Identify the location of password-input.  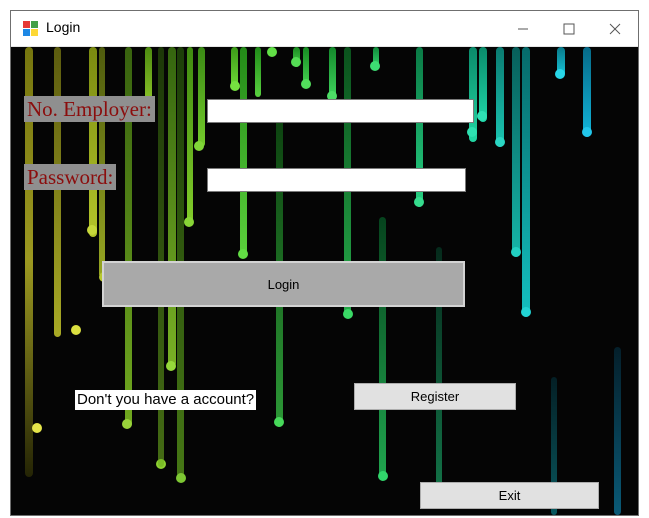
(336, 180).